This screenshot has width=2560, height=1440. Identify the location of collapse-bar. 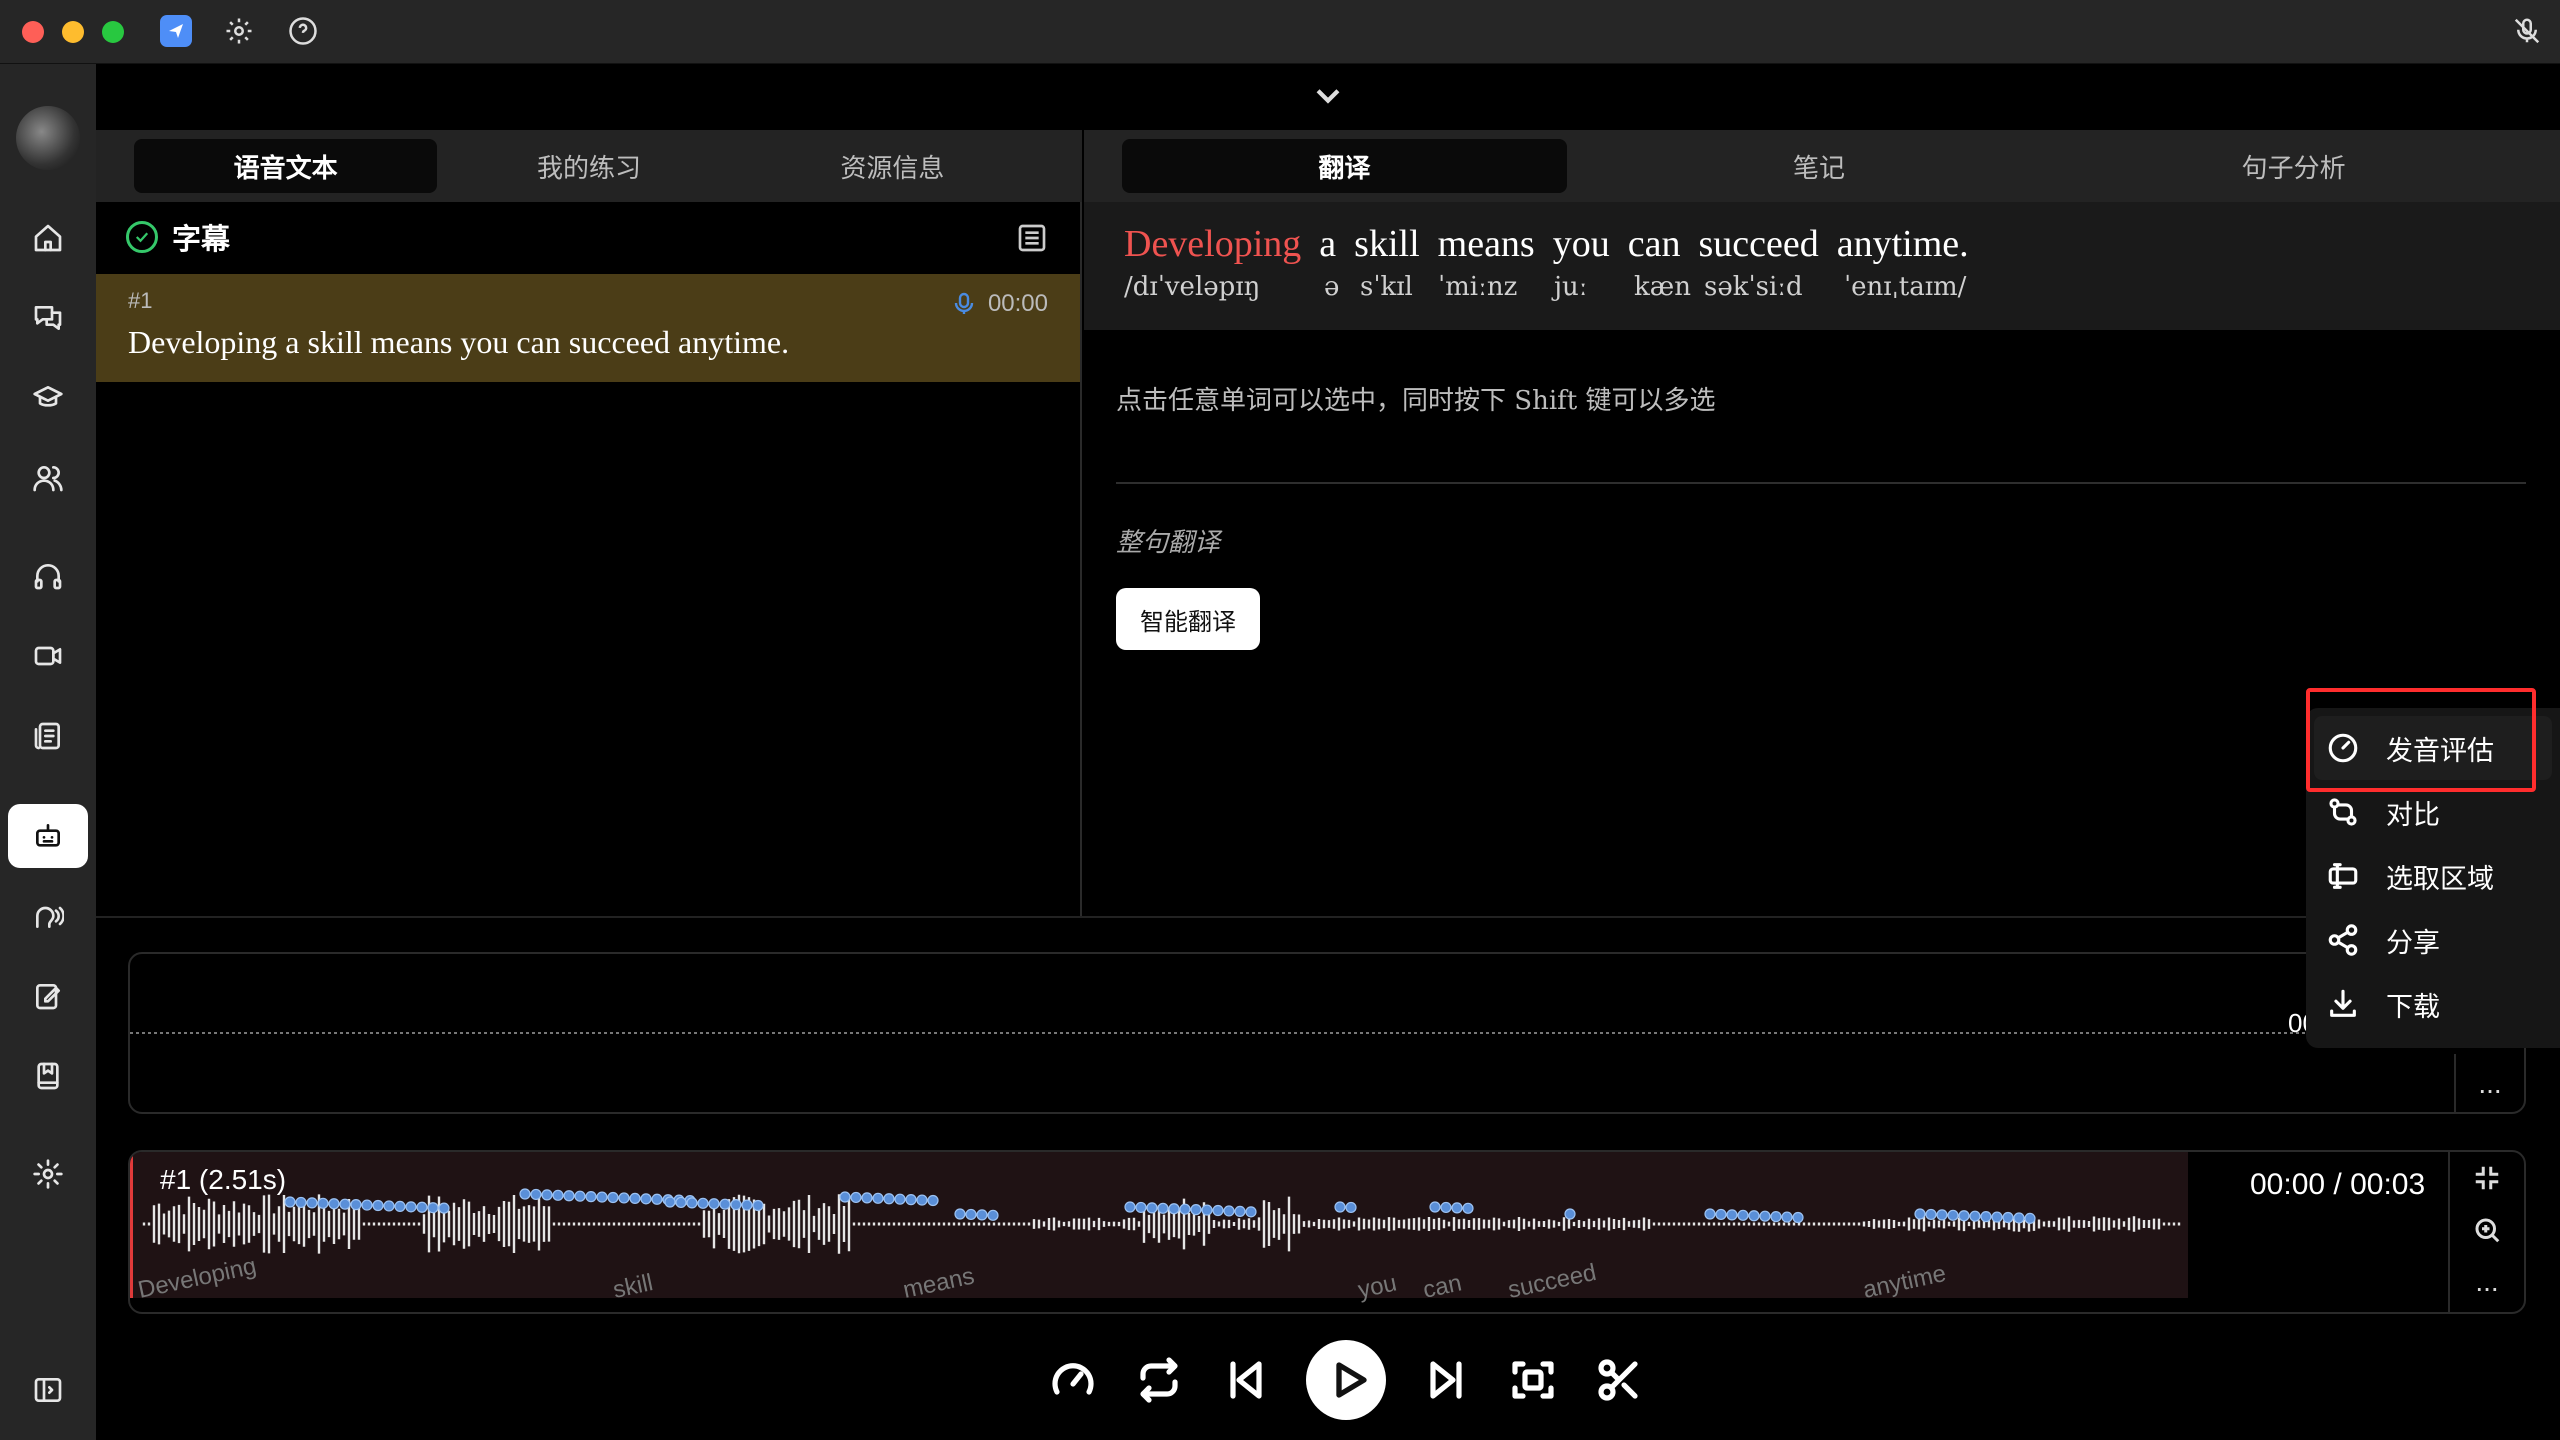
(1328, 97).